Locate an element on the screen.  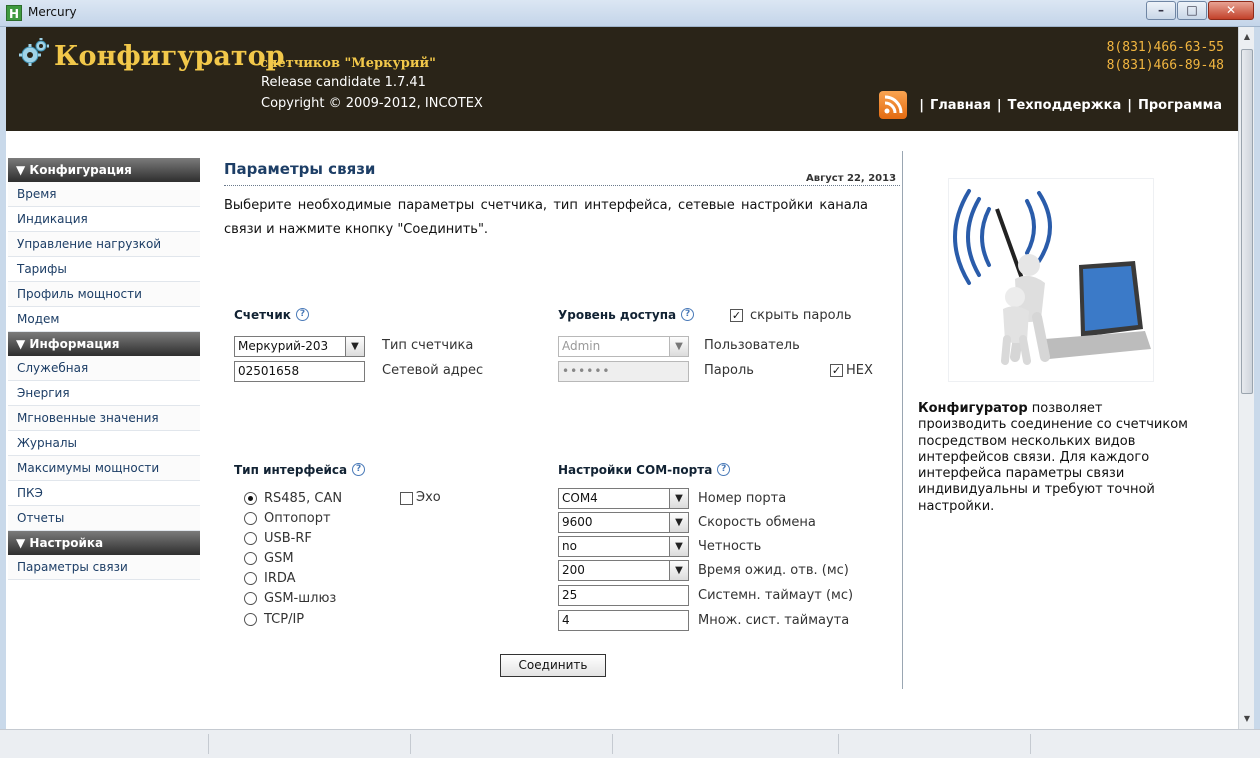
radio-gsm-gateway-label: GSM-шлюз is located at coordinates (300, 598).